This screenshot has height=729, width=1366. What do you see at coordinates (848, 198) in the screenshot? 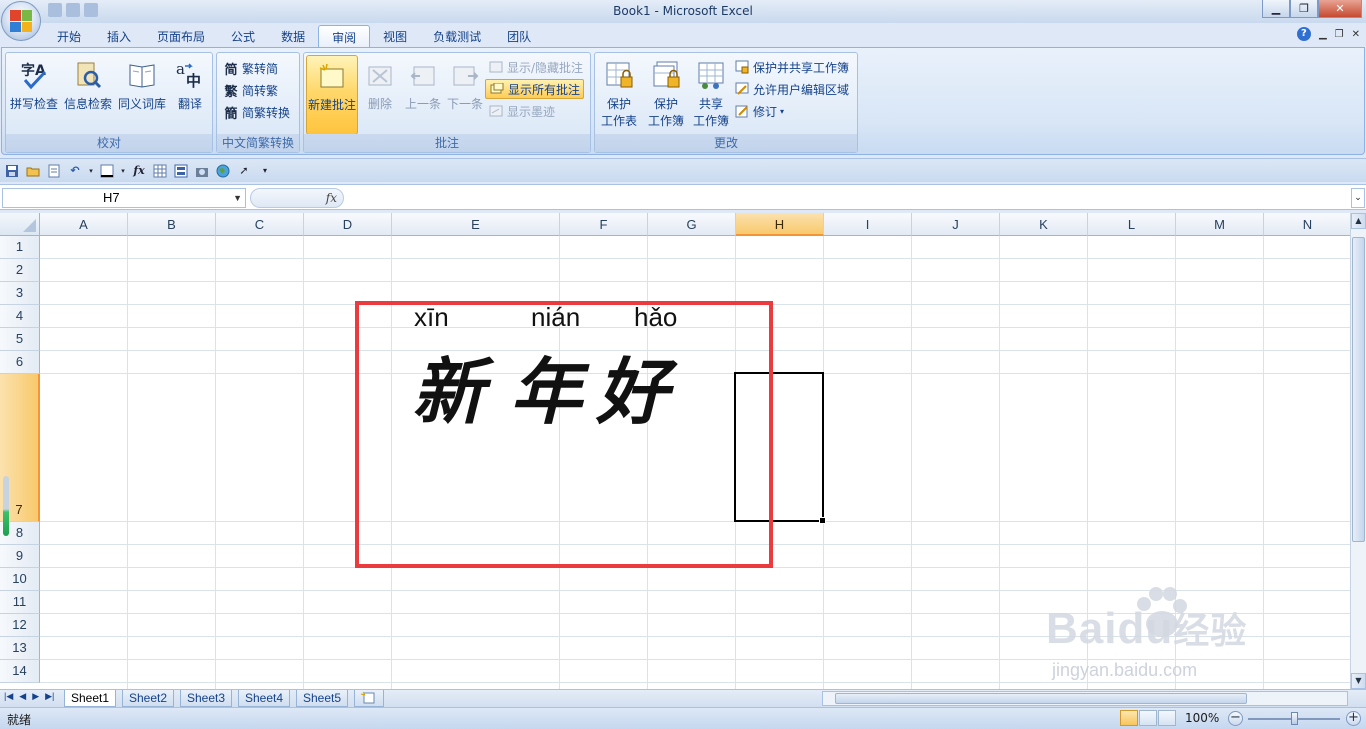
I see `formula-input` at bounding box center [848, 198].